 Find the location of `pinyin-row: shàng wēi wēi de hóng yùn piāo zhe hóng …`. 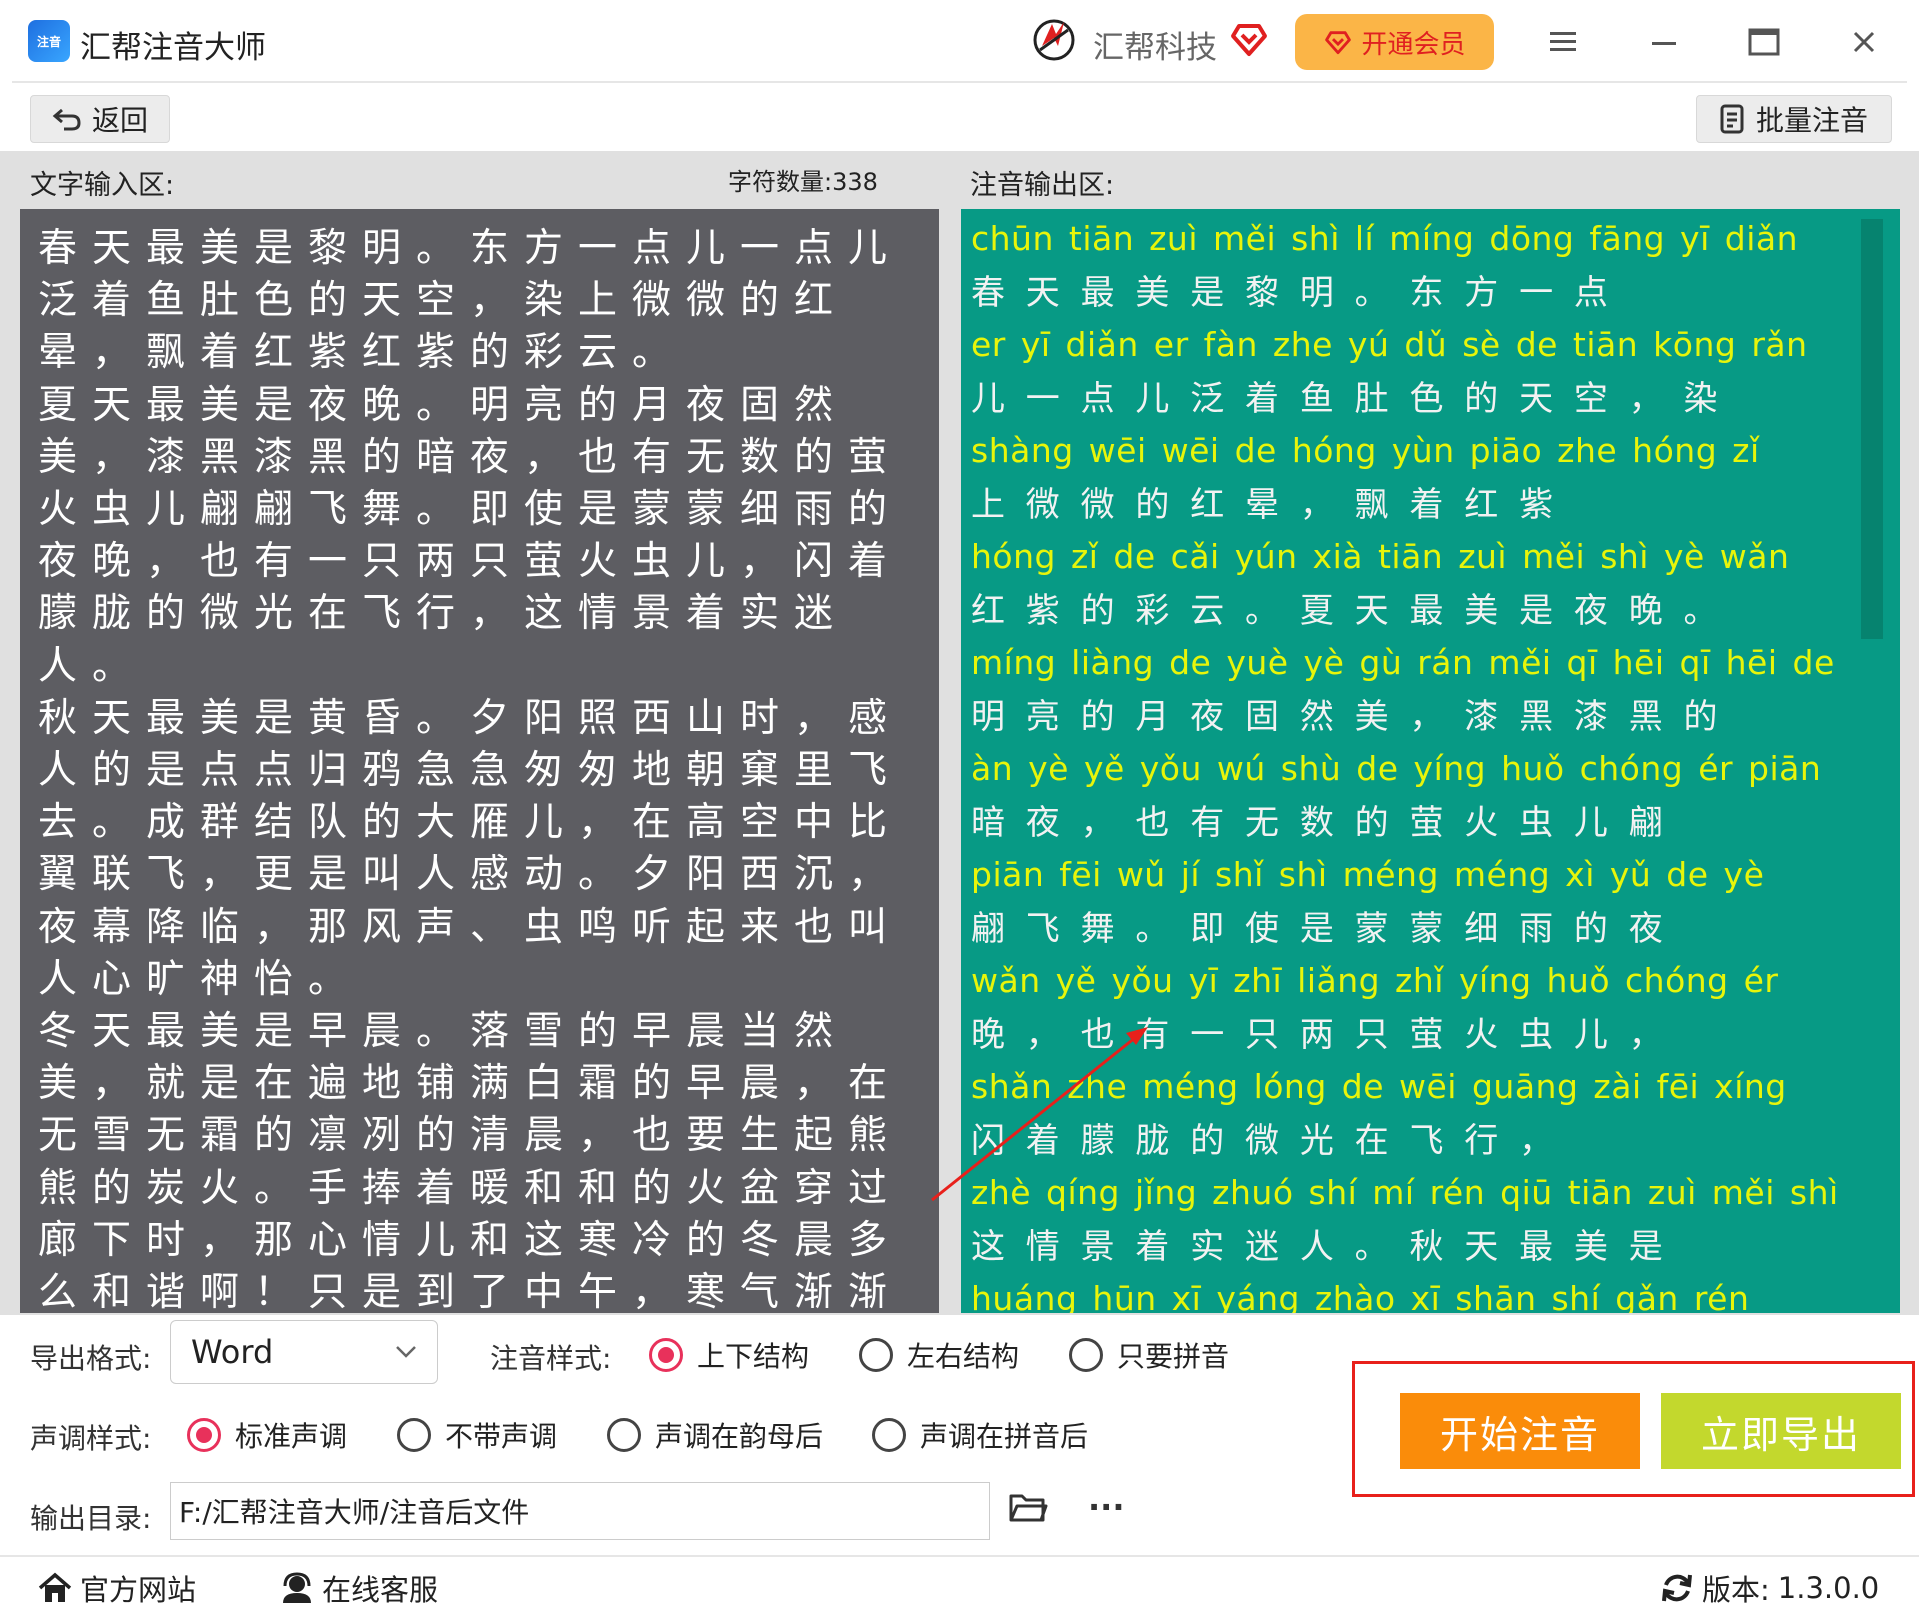

pinyin-row: shàng wēi wēi de hóng yùn piāo zhe hóng … is located at coordinates (1421, 484).